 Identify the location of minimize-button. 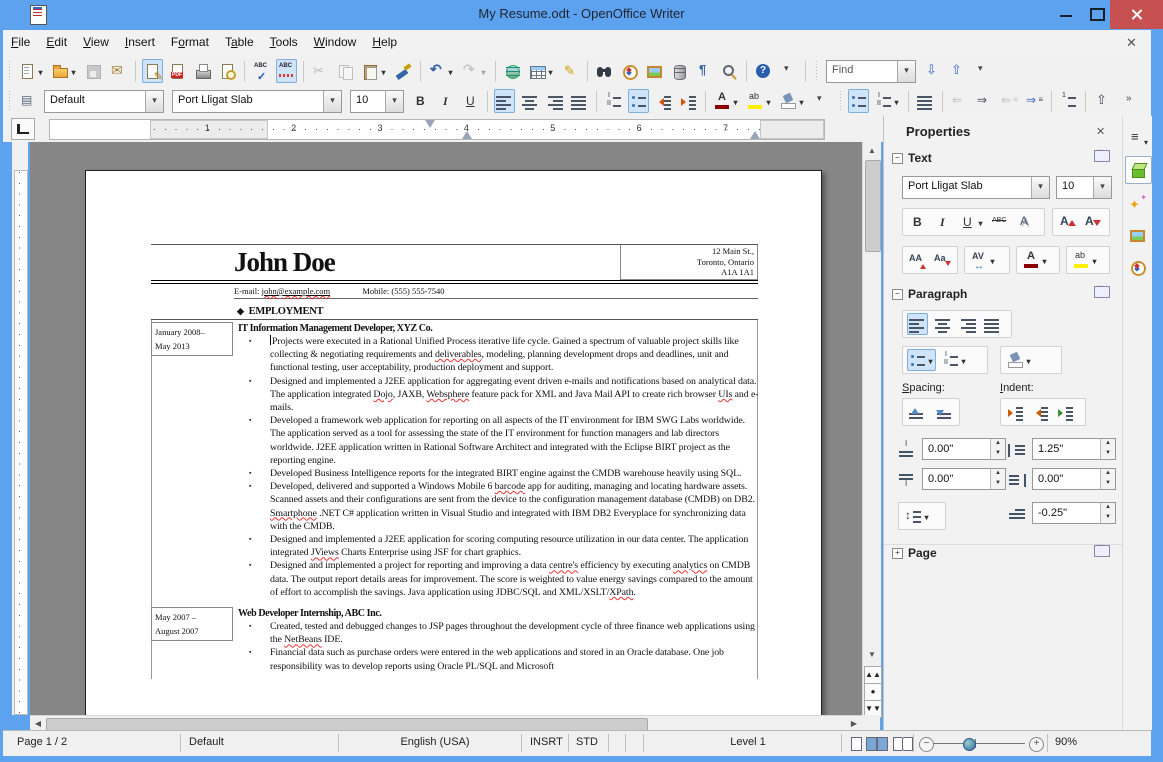
(1066, 14).